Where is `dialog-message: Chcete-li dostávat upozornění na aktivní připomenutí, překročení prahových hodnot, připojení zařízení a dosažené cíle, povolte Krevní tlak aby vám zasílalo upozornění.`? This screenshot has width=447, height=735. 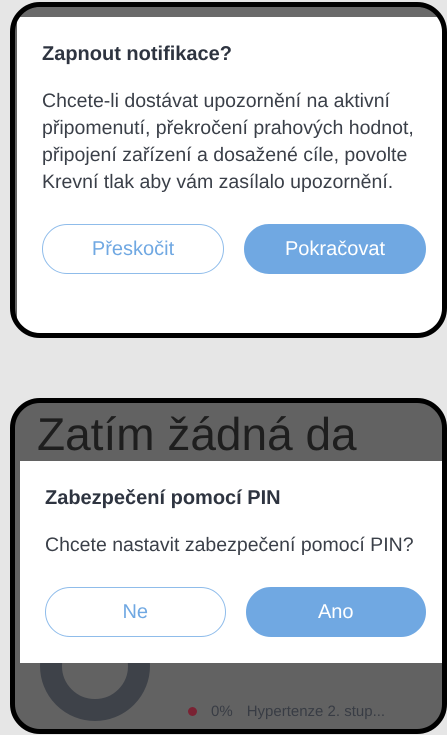 dialog-message: Chcete-li dostávat upozornění na aktivní připomenutí, překročení prahových hodnot, připojení zařízení a dosažené cíle, povolte Krevní tlak aby vám zasílalo upozornění. is located at coordinates (228, 142).